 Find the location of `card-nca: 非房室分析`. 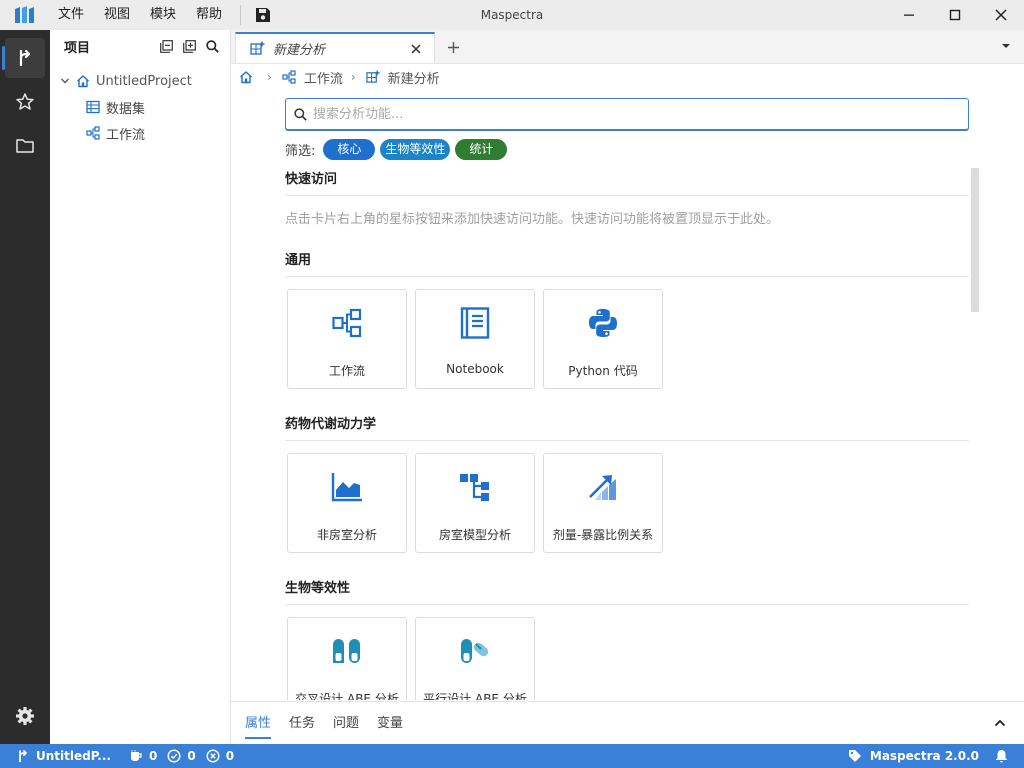

card-nca: 非房室分析 is located at coordinates (347, 503).